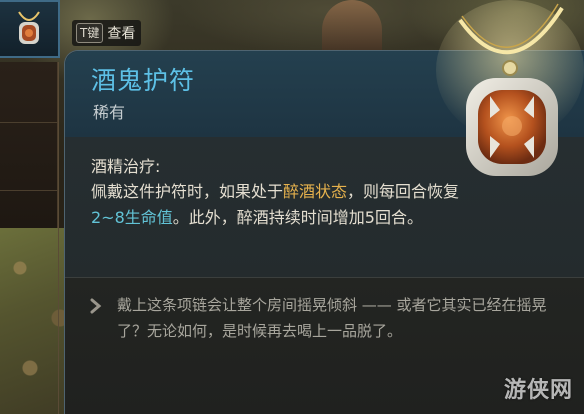 The image size is (584, 414). Describe the element at coordinates (109, 112) in the screenshot. I see `item-rarity: 稀有` at that location.